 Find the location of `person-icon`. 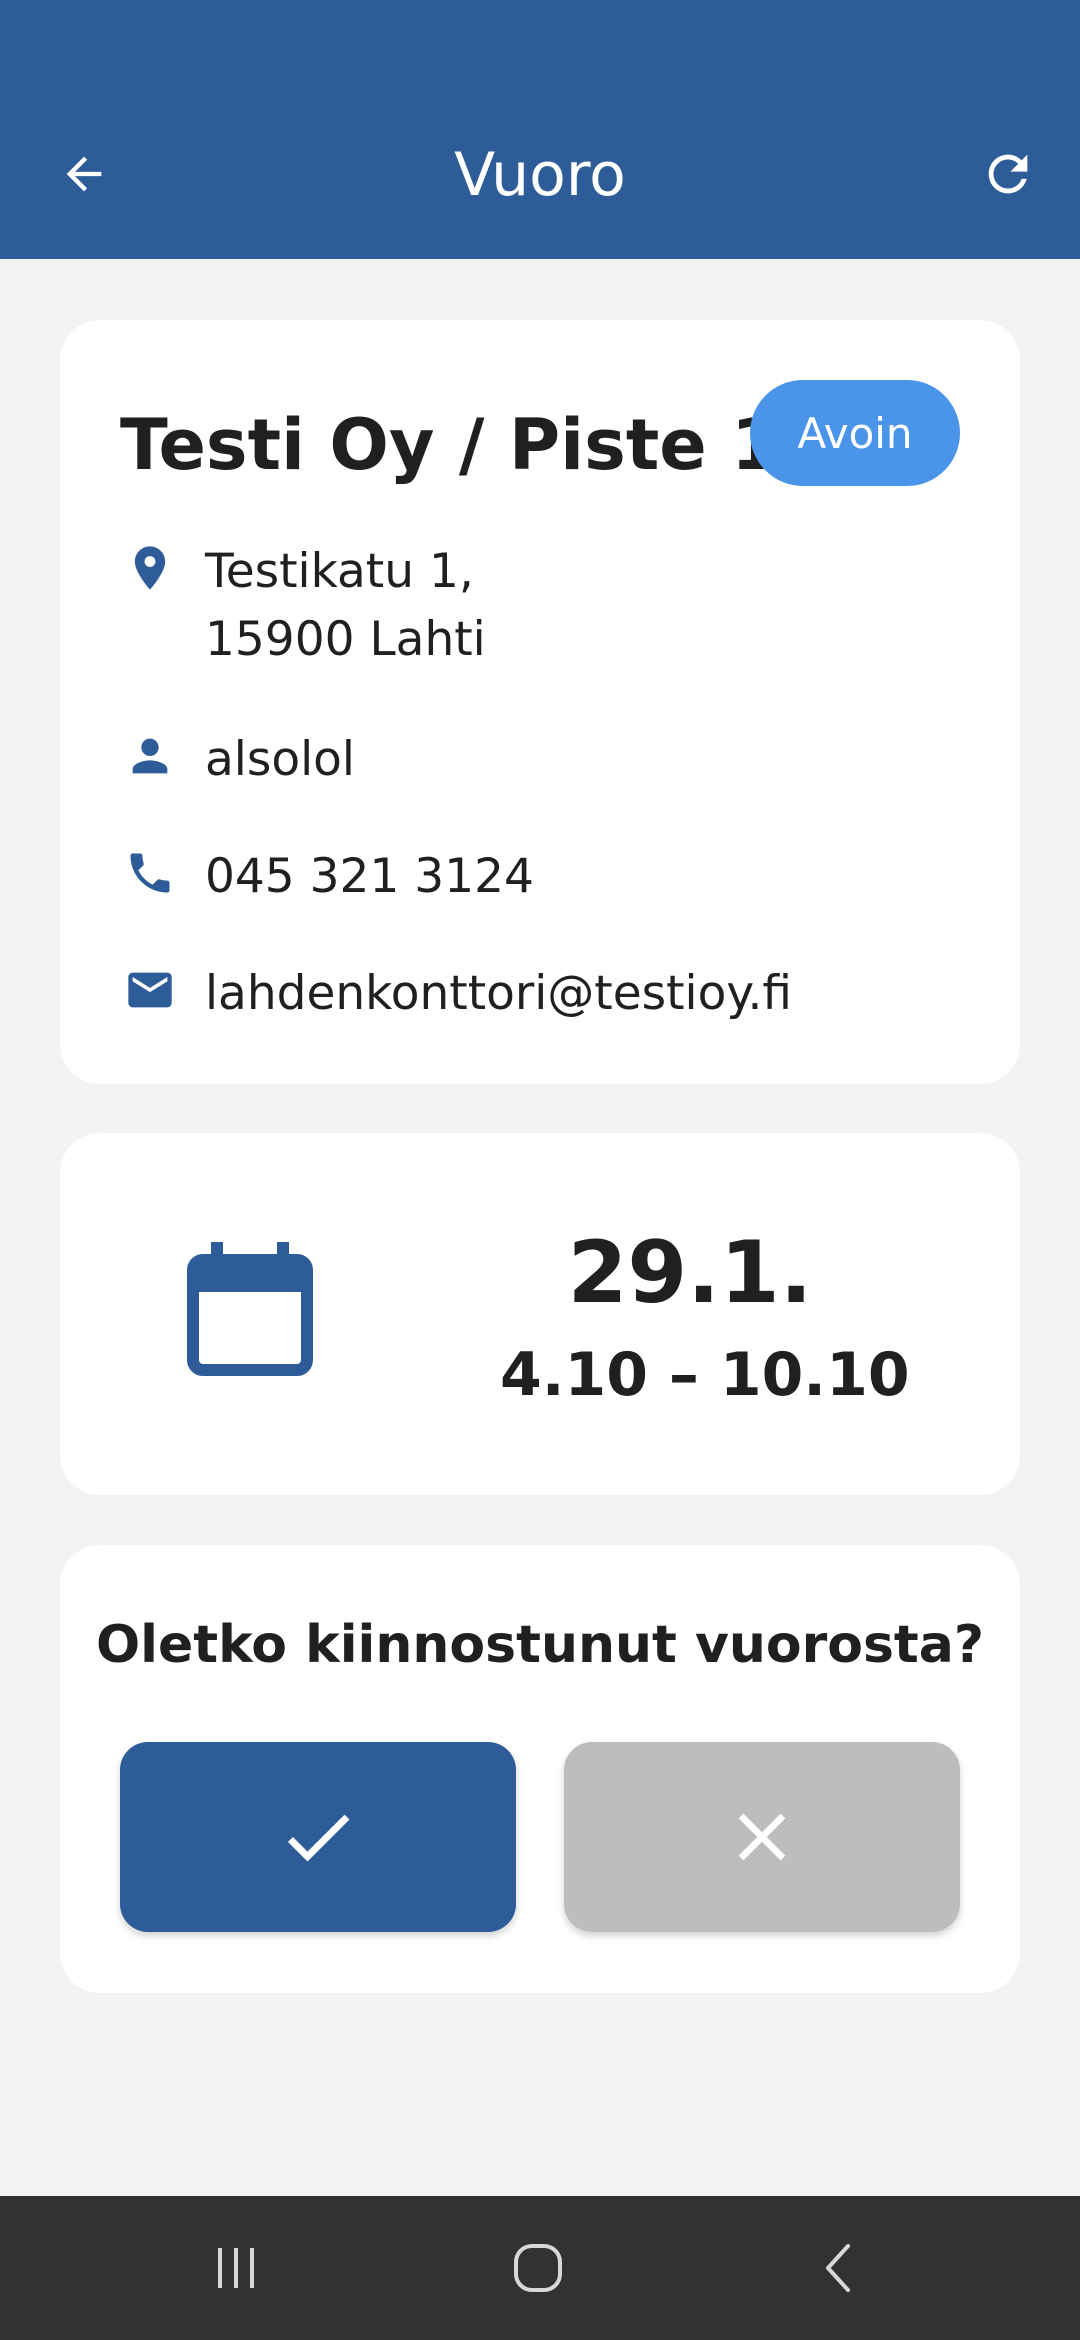

person-icon is located at coordinates (150, 756).